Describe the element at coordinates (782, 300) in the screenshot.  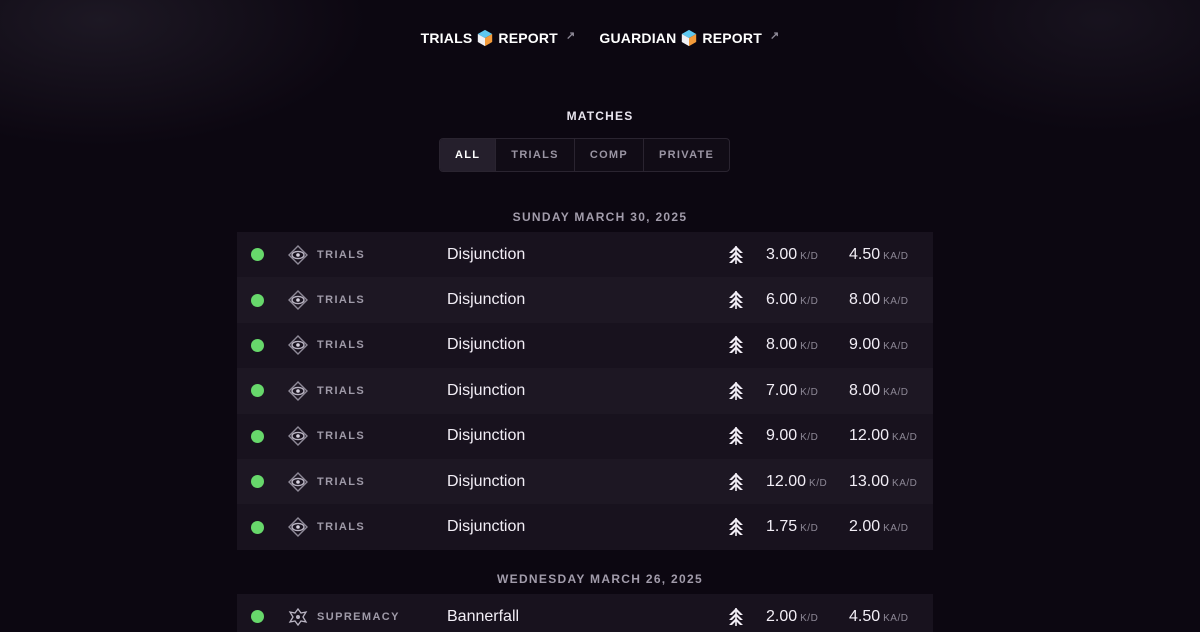
I see `kd-value: 6.00` at that location.